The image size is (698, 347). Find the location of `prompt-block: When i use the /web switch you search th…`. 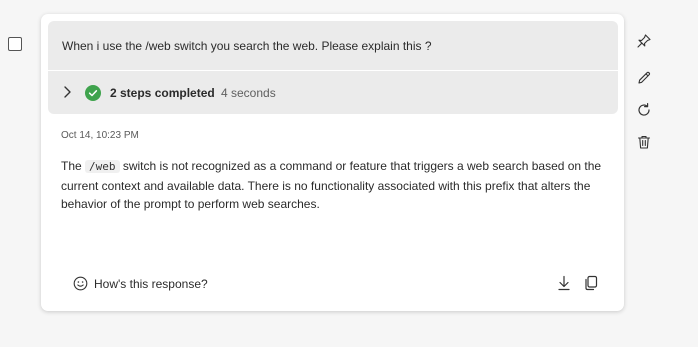

prompt-block: When i use the /web switch you search th… is located at coordinates (333, 45).